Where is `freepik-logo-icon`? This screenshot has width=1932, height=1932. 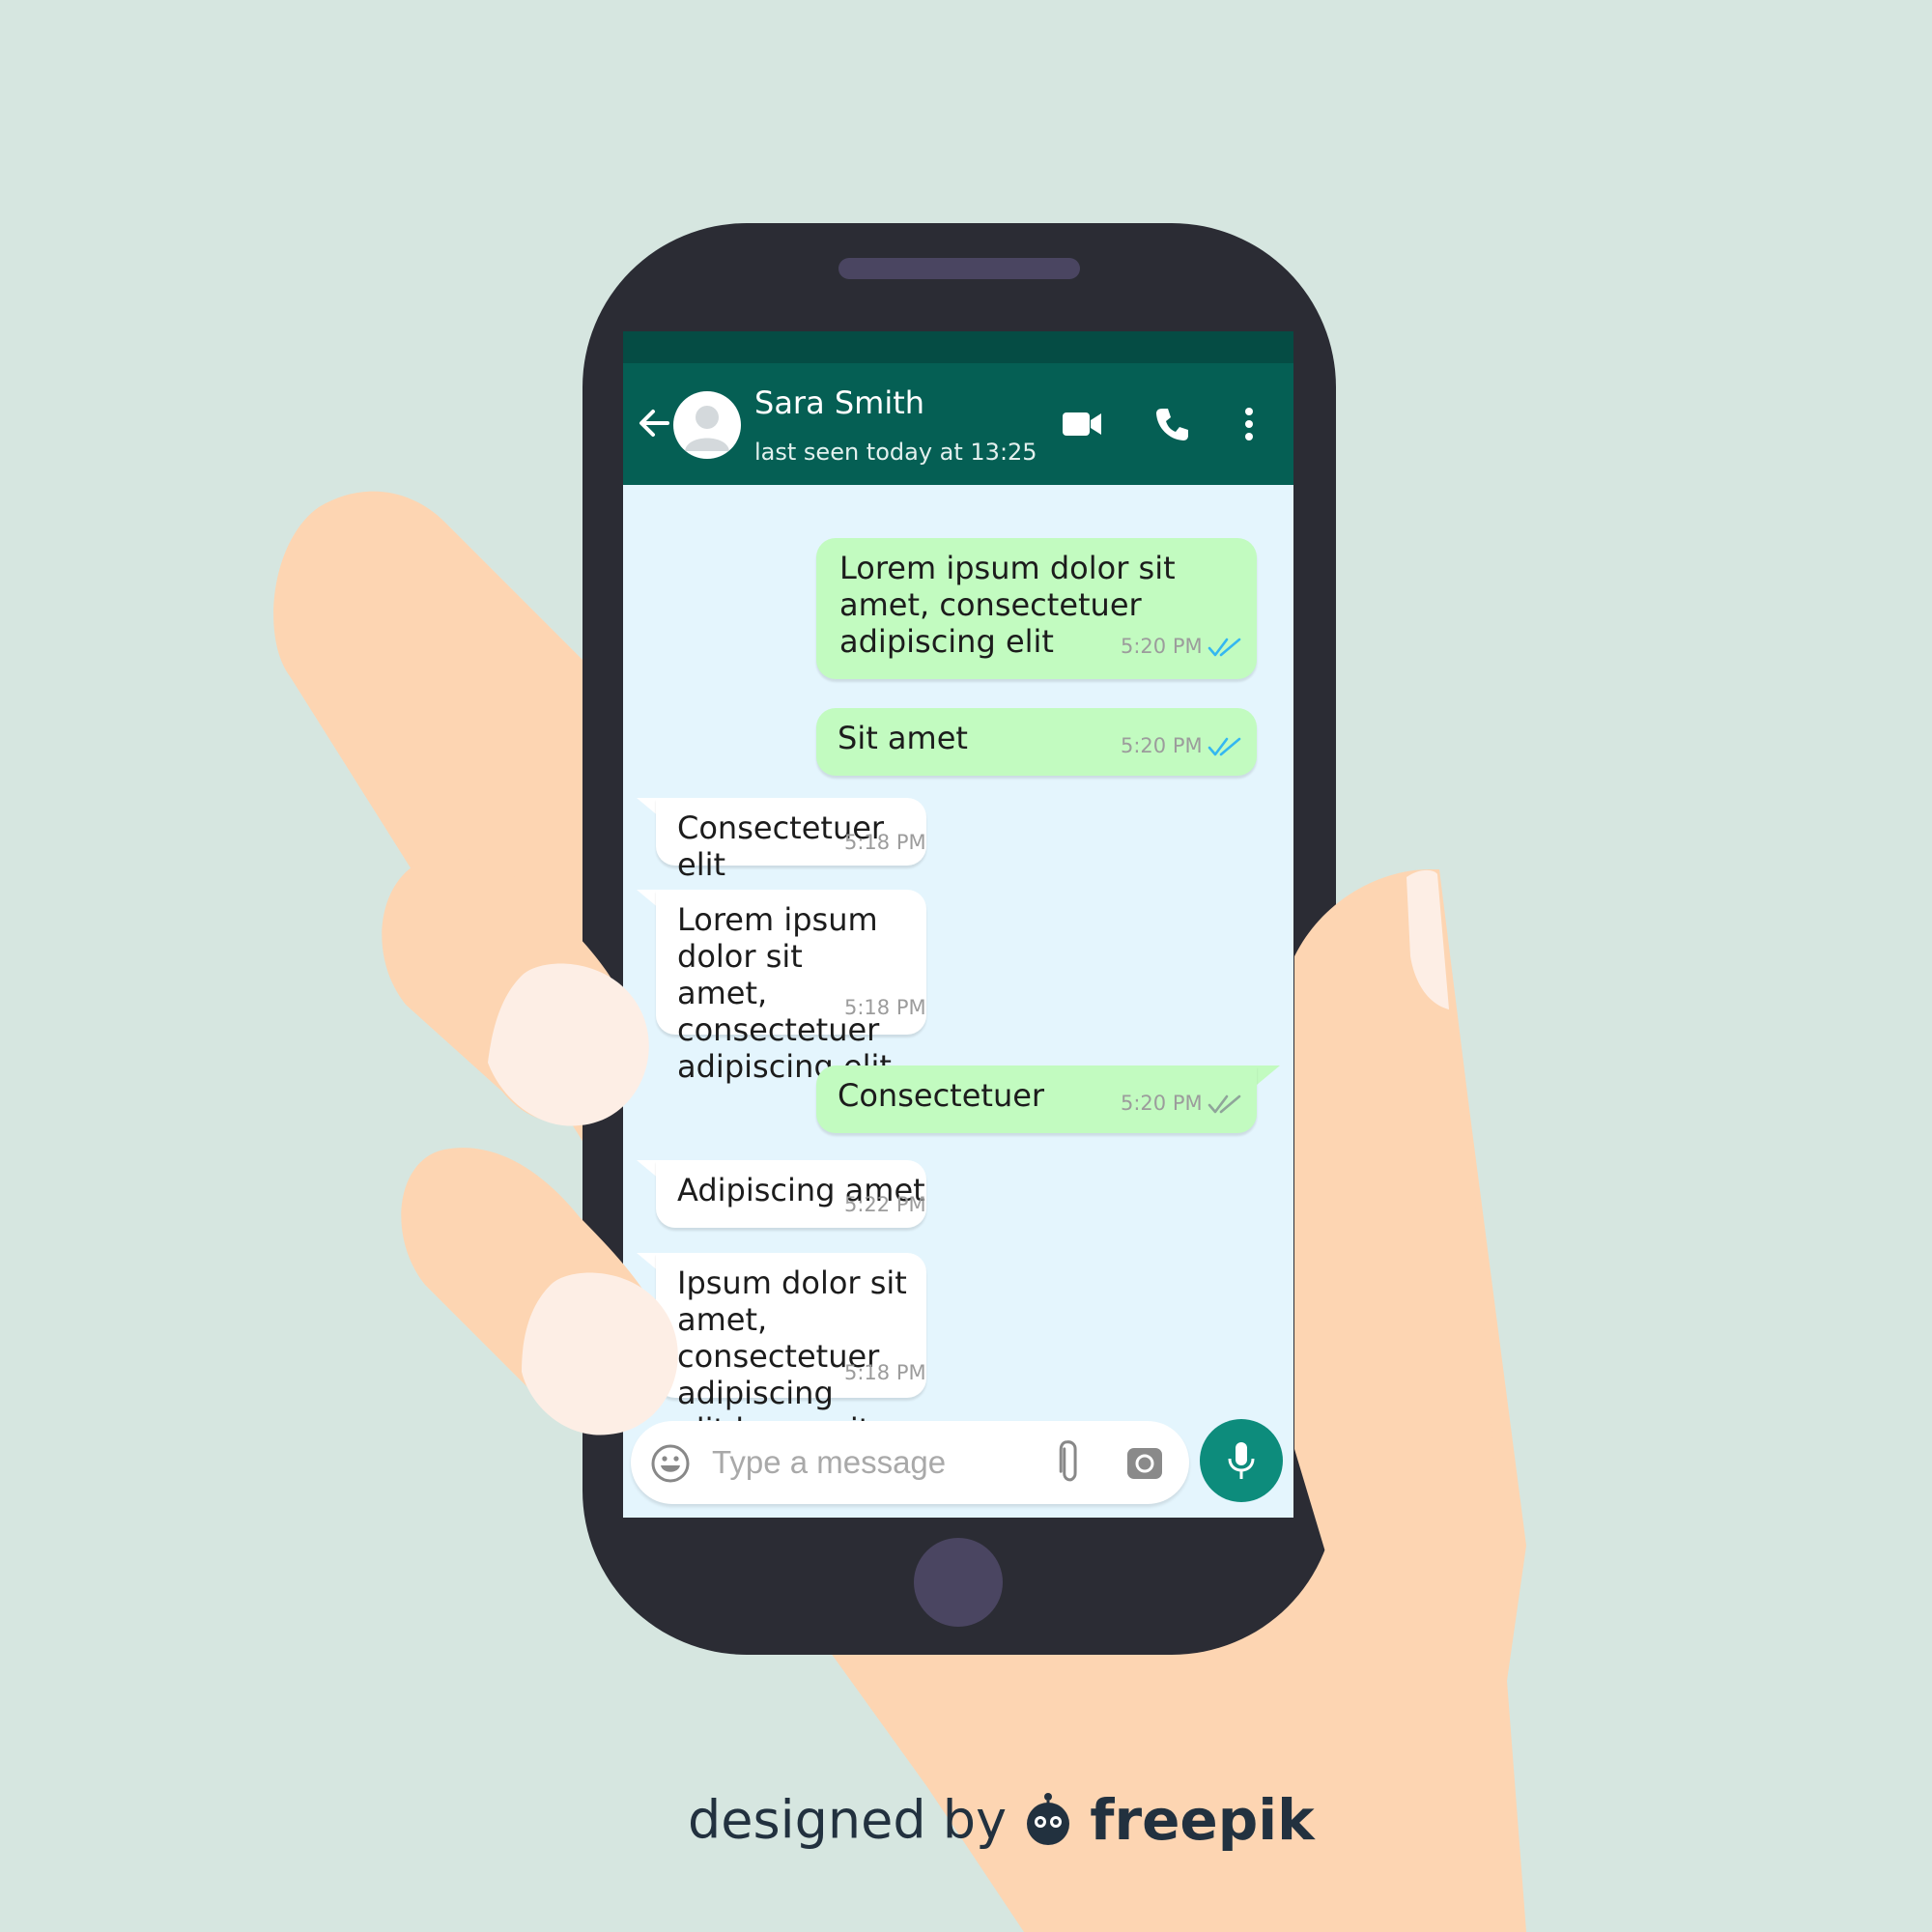 freepik-logo-icon is located at coordinates (1048, 1819).